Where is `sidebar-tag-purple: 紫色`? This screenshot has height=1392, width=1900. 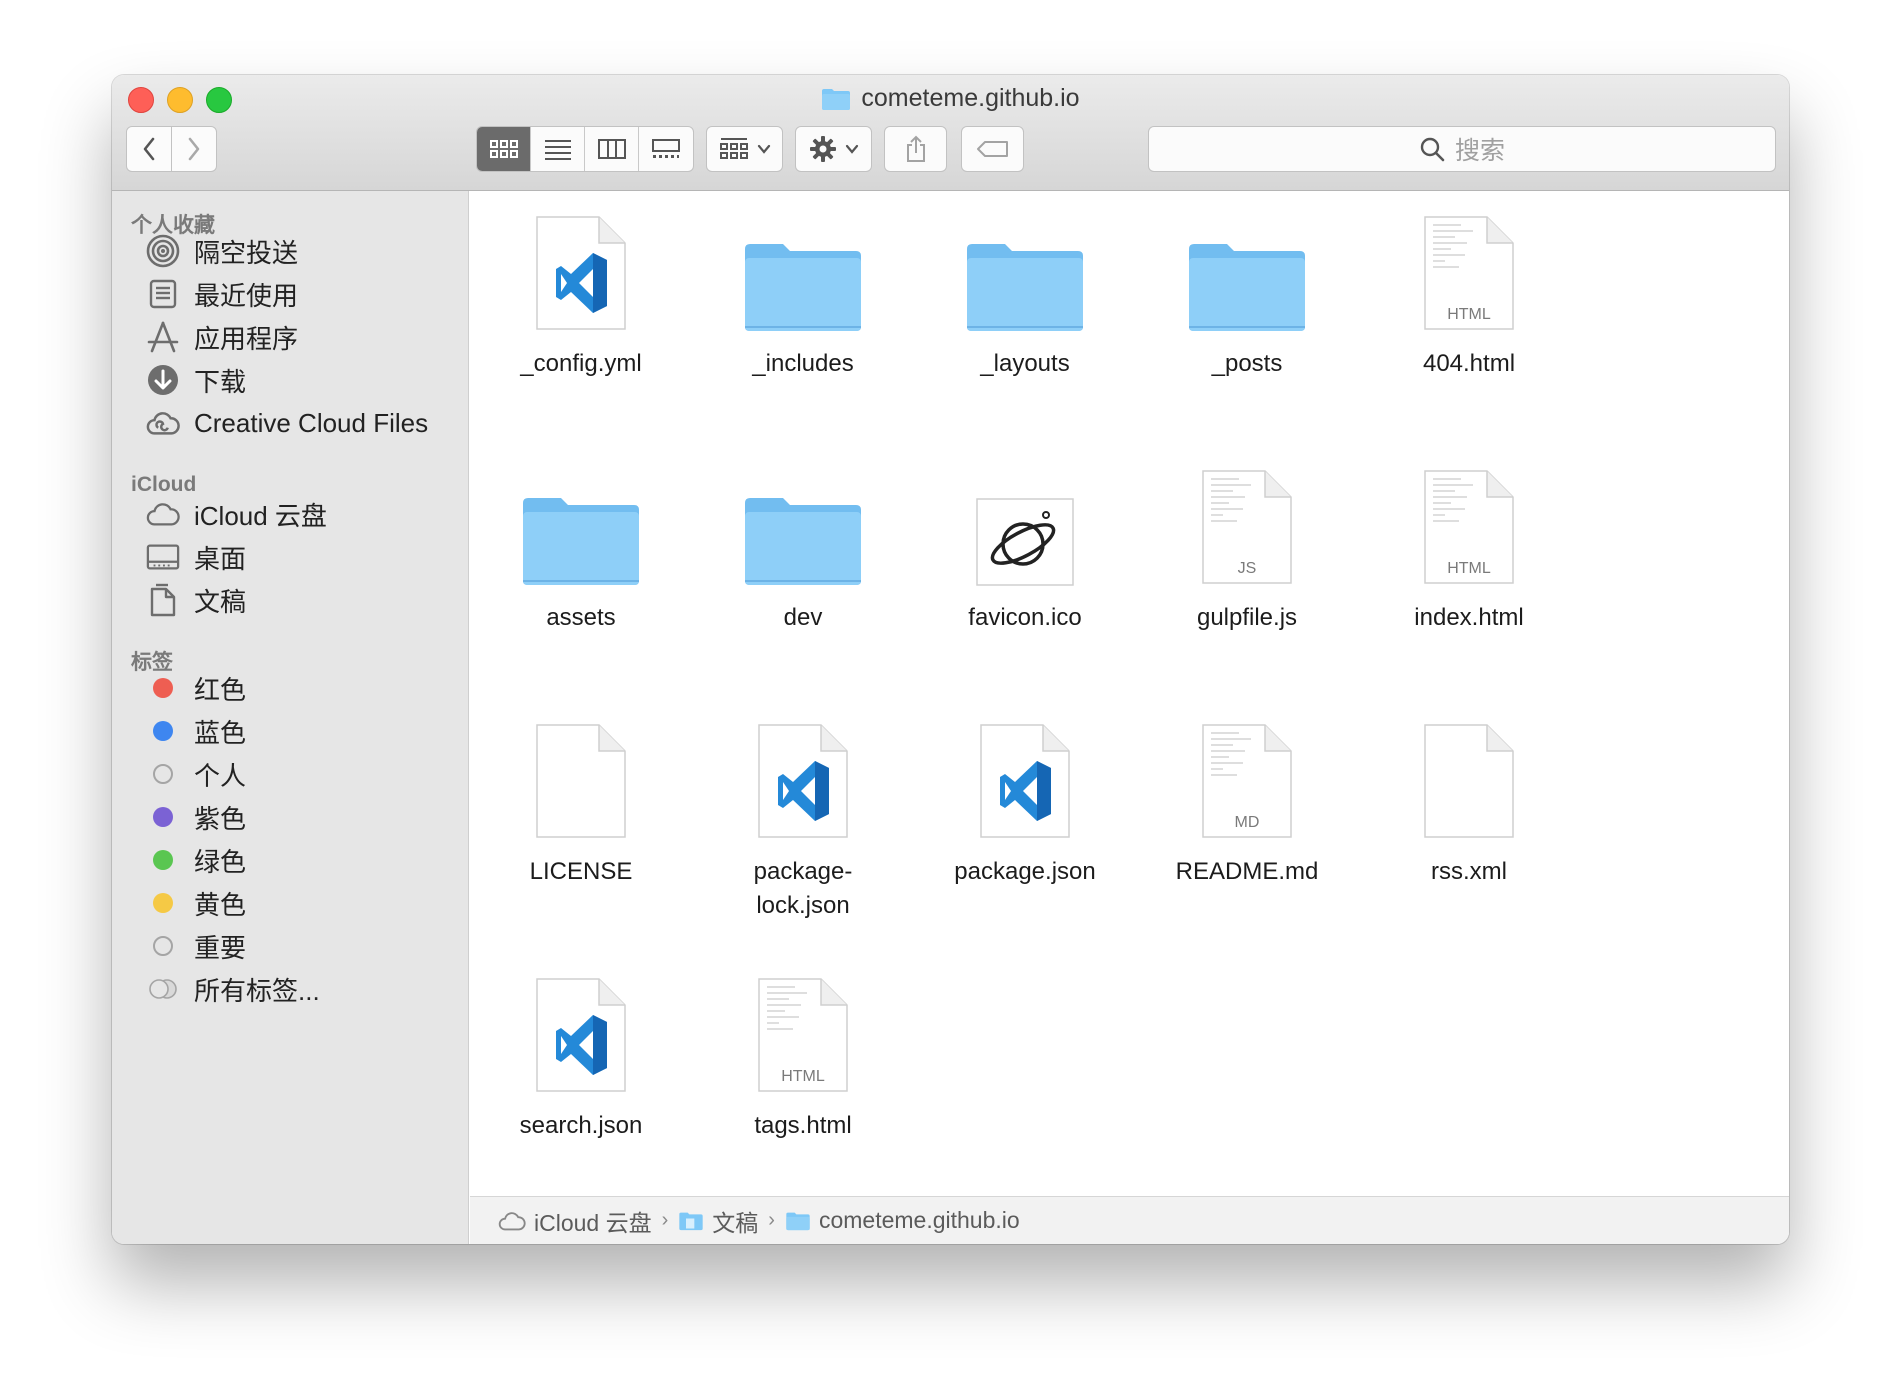 sidebar-tag-purple: 紫色 is located at coordinates (196, 817).